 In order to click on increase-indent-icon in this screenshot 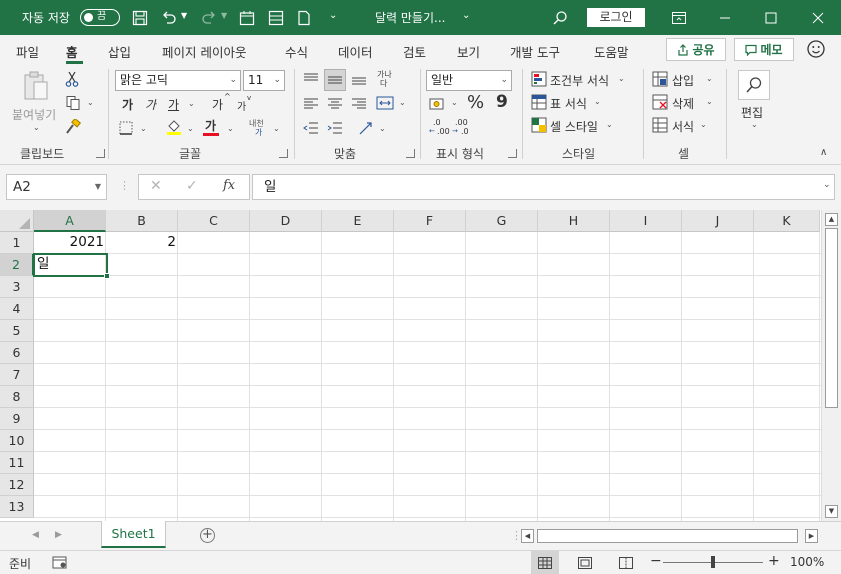, I will do `click(335, 128)`.